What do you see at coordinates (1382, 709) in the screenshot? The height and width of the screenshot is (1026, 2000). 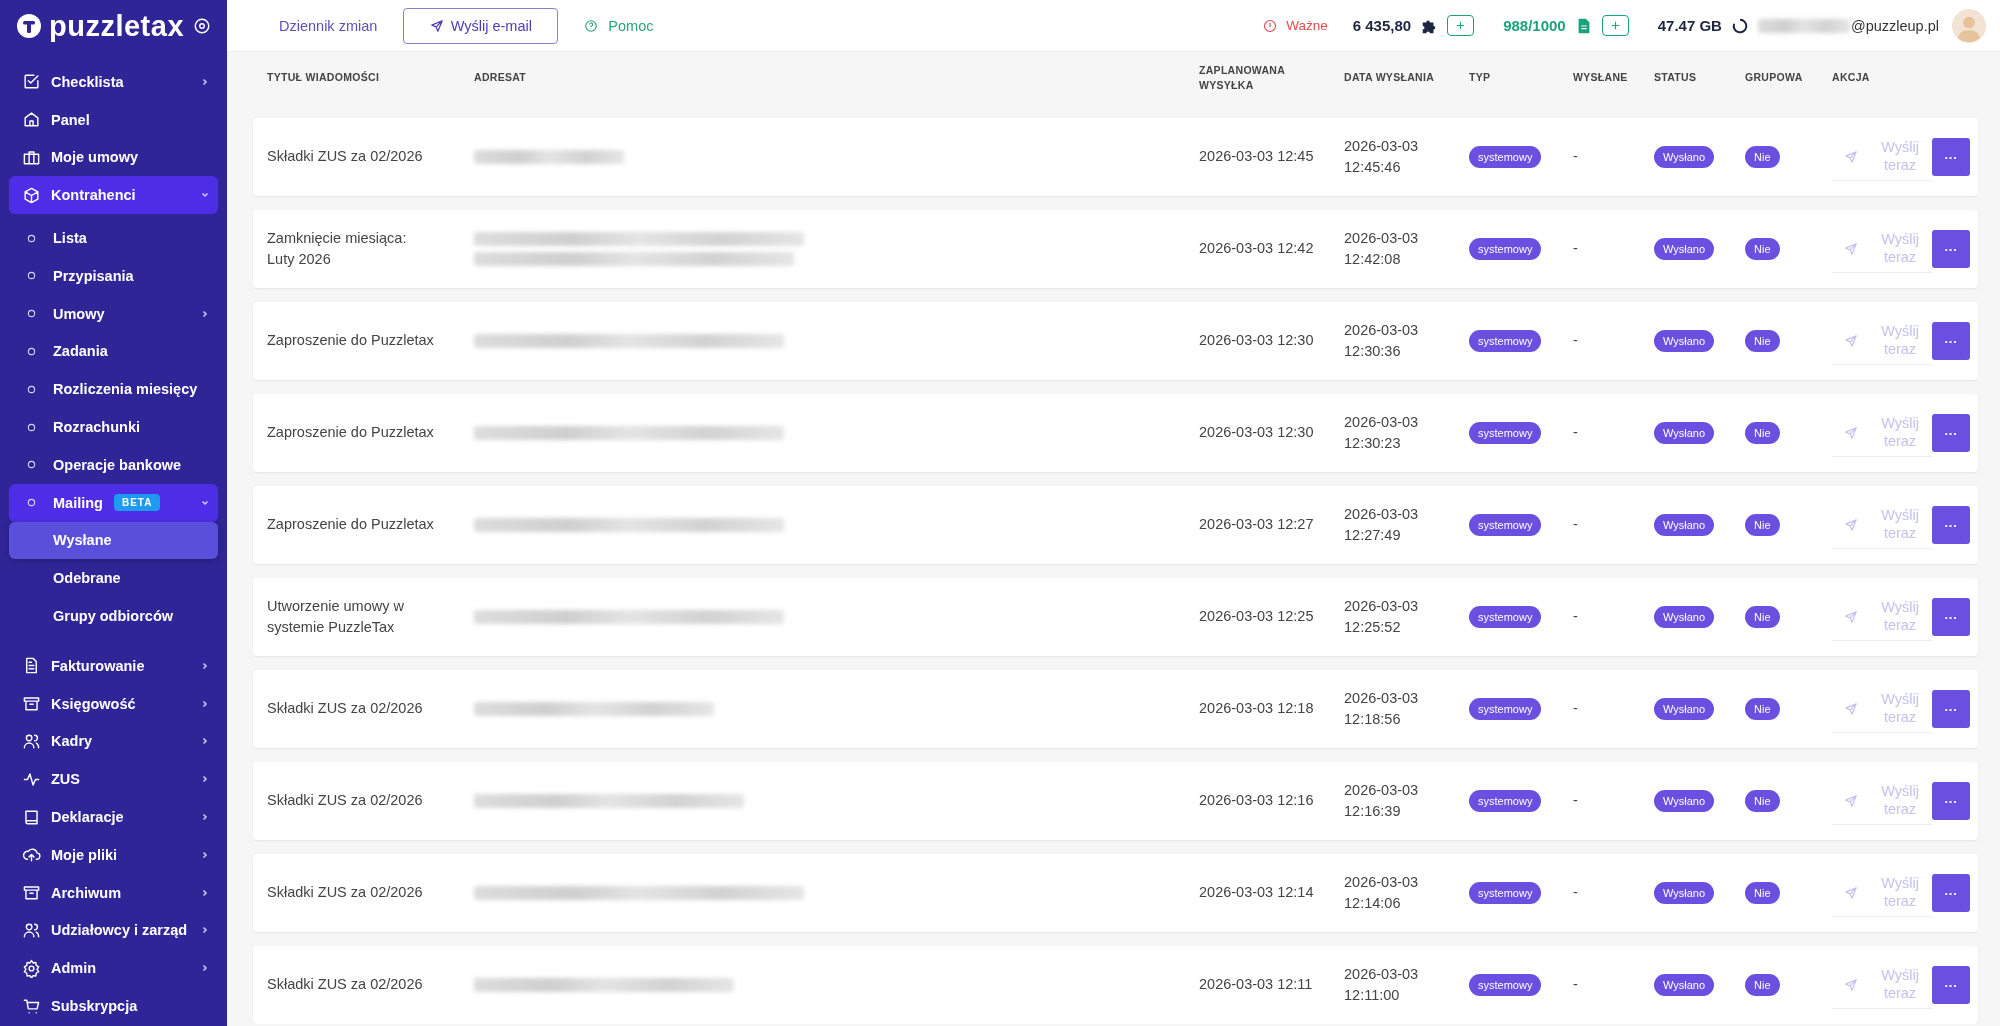 I see `table-cell-text: 2026-03-03 12:18:56` at bounding box center [1382, 709].